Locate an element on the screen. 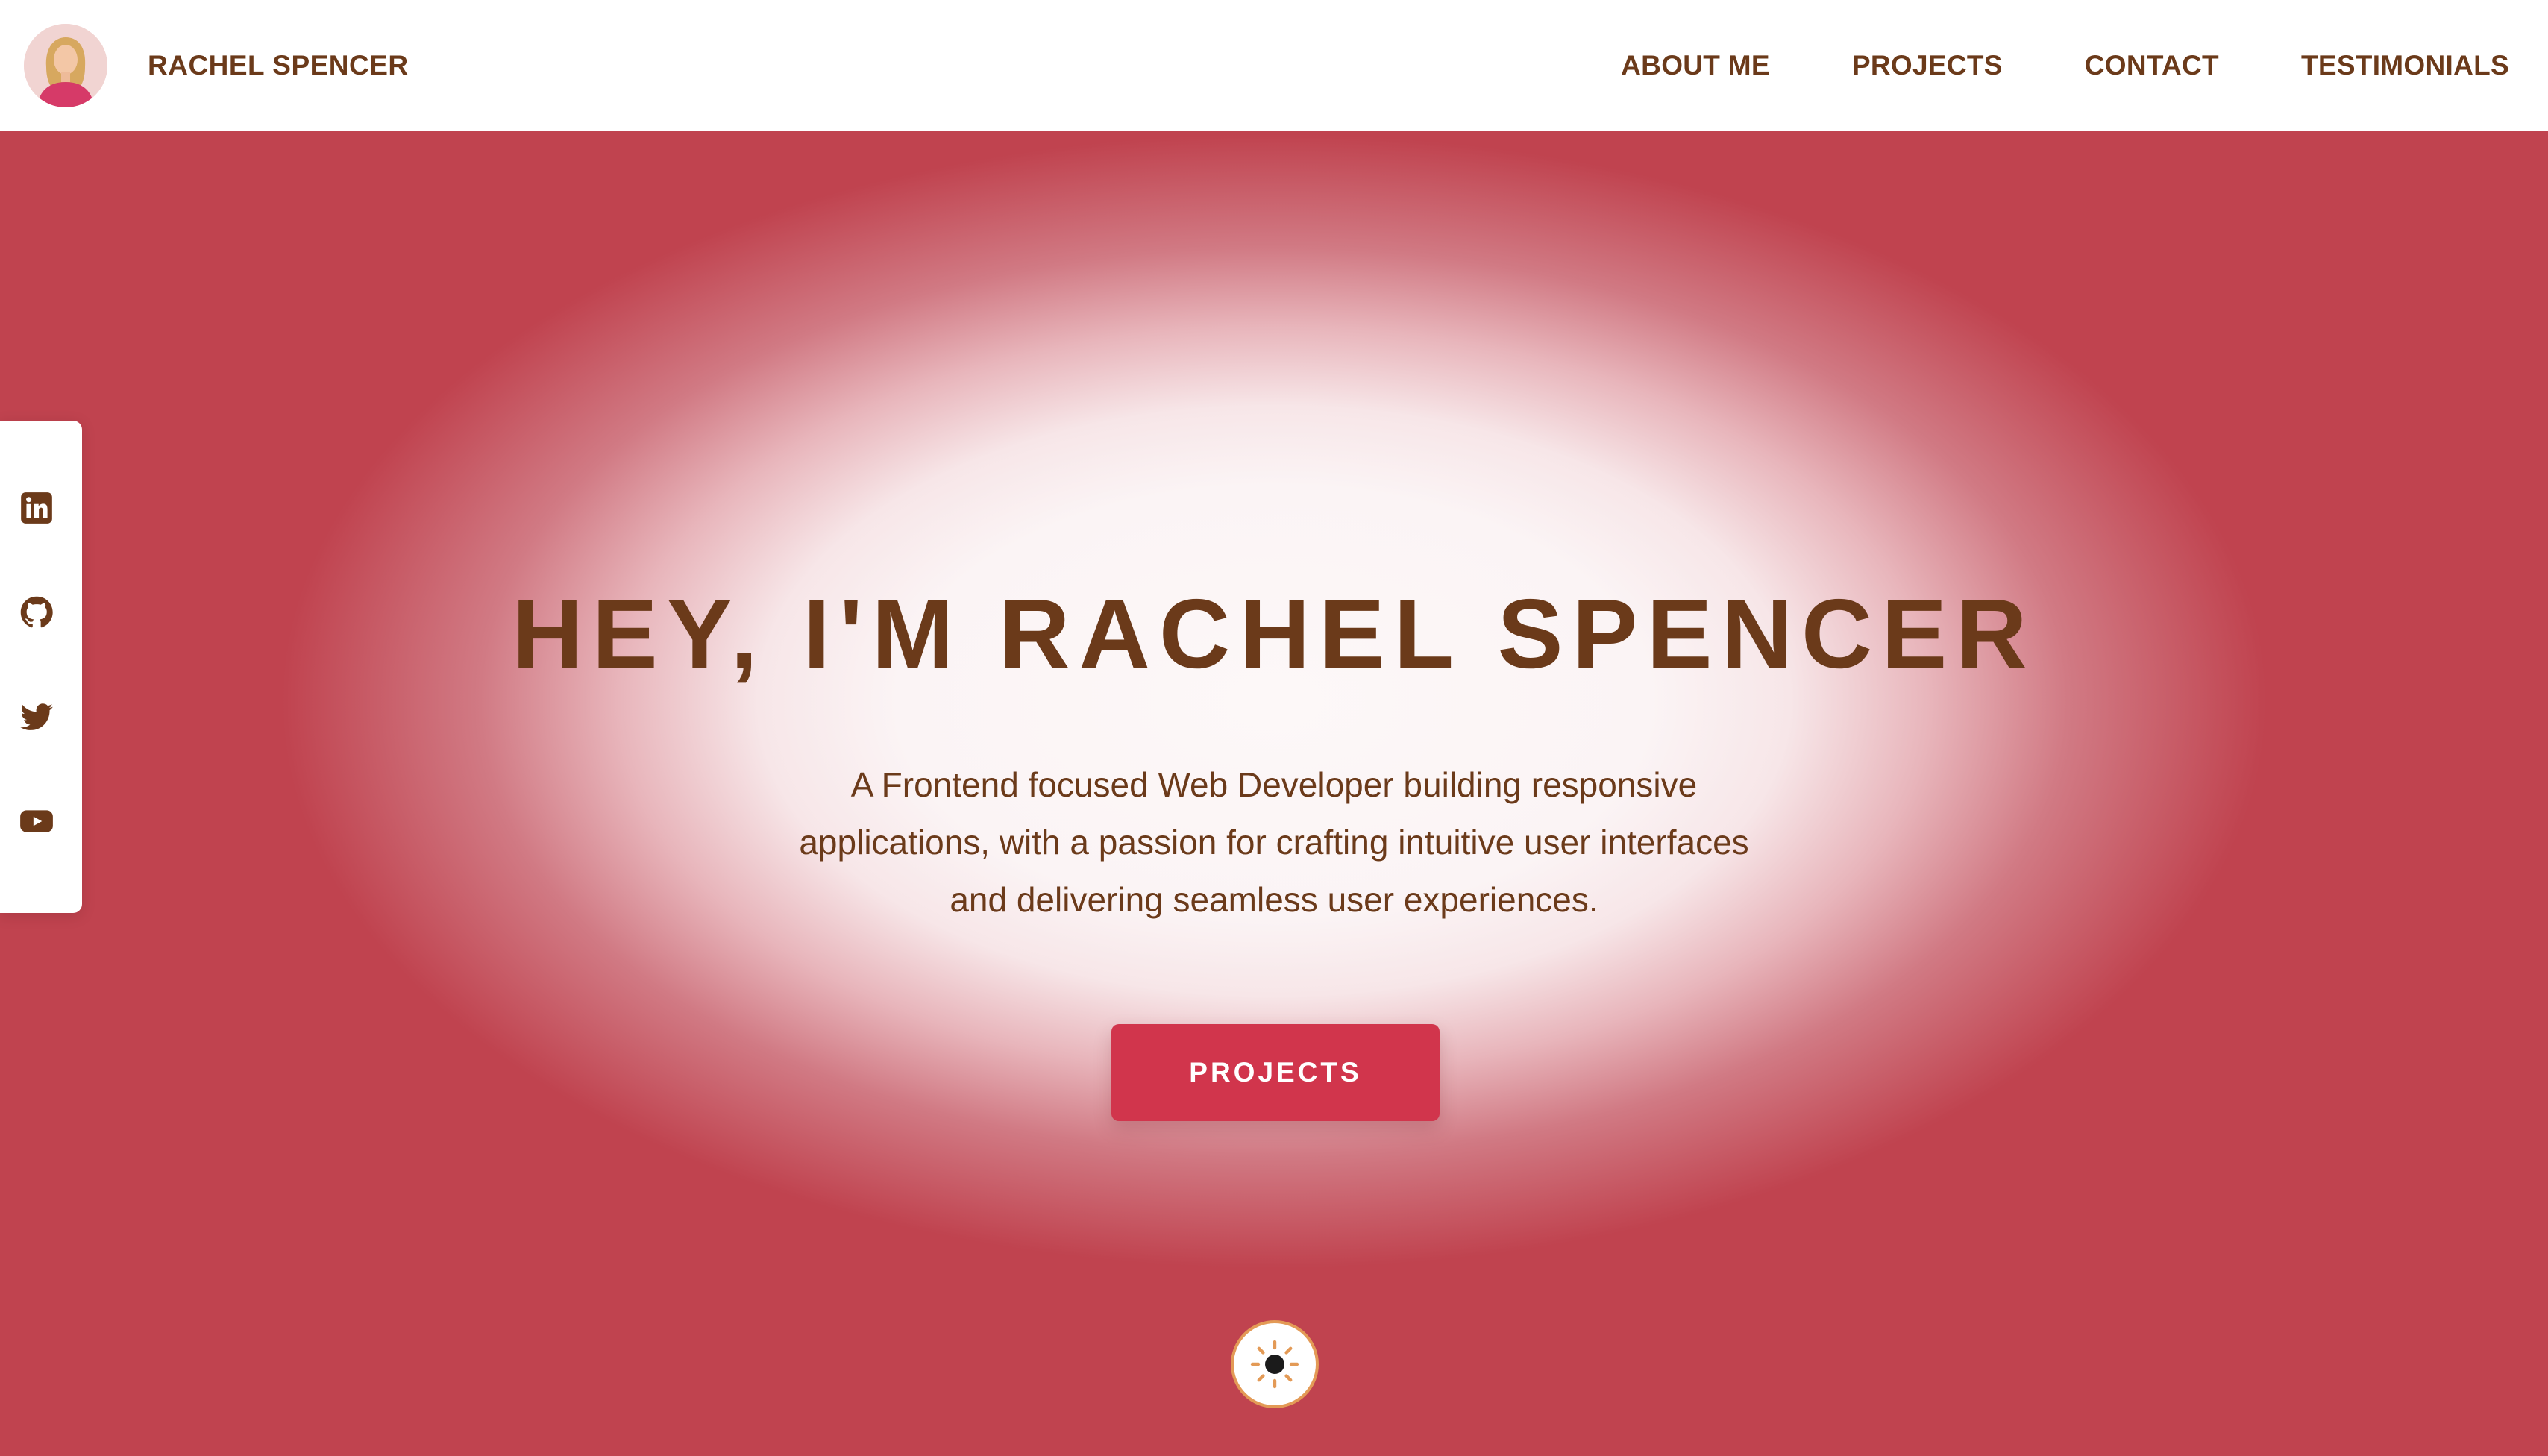 The image size is (2548, 1456). linkedin-link is located at coordinates (36, 508).